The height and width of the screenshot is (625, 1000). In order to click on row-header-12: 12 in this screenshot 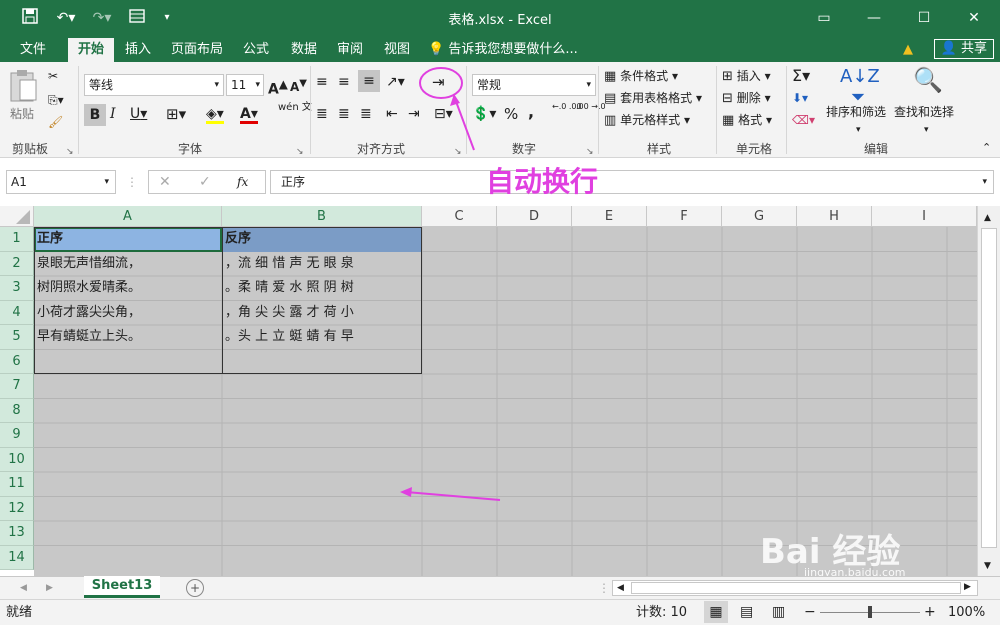, I will do `click(17, 508)`.